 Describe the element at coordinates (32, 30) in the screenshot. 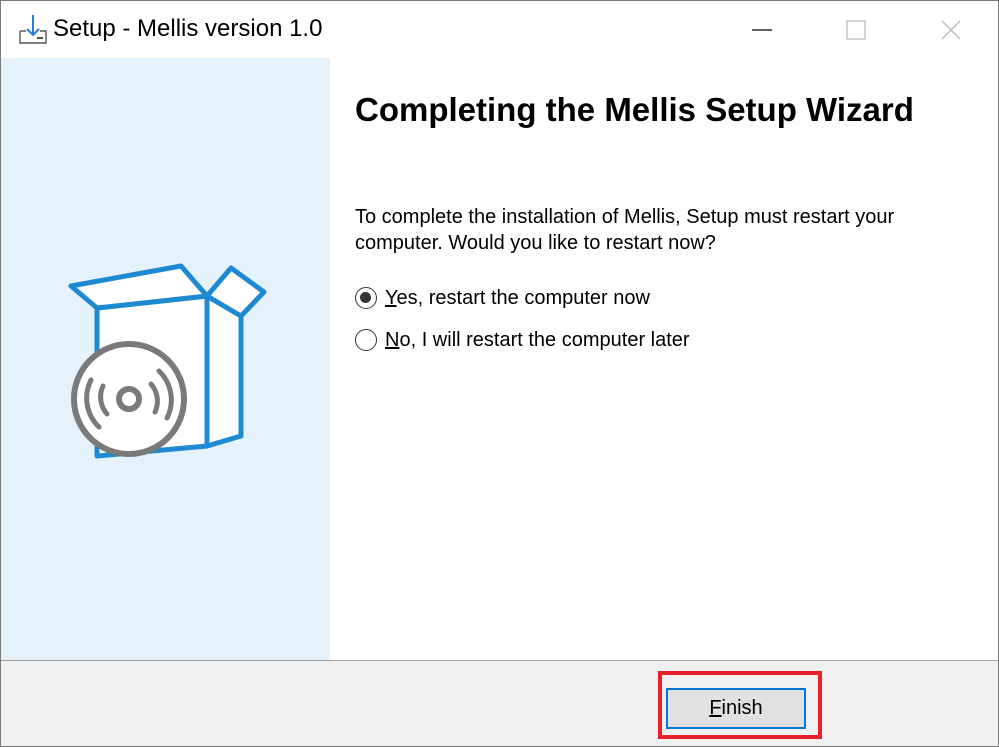

I see `installer-download-icon` at that location.